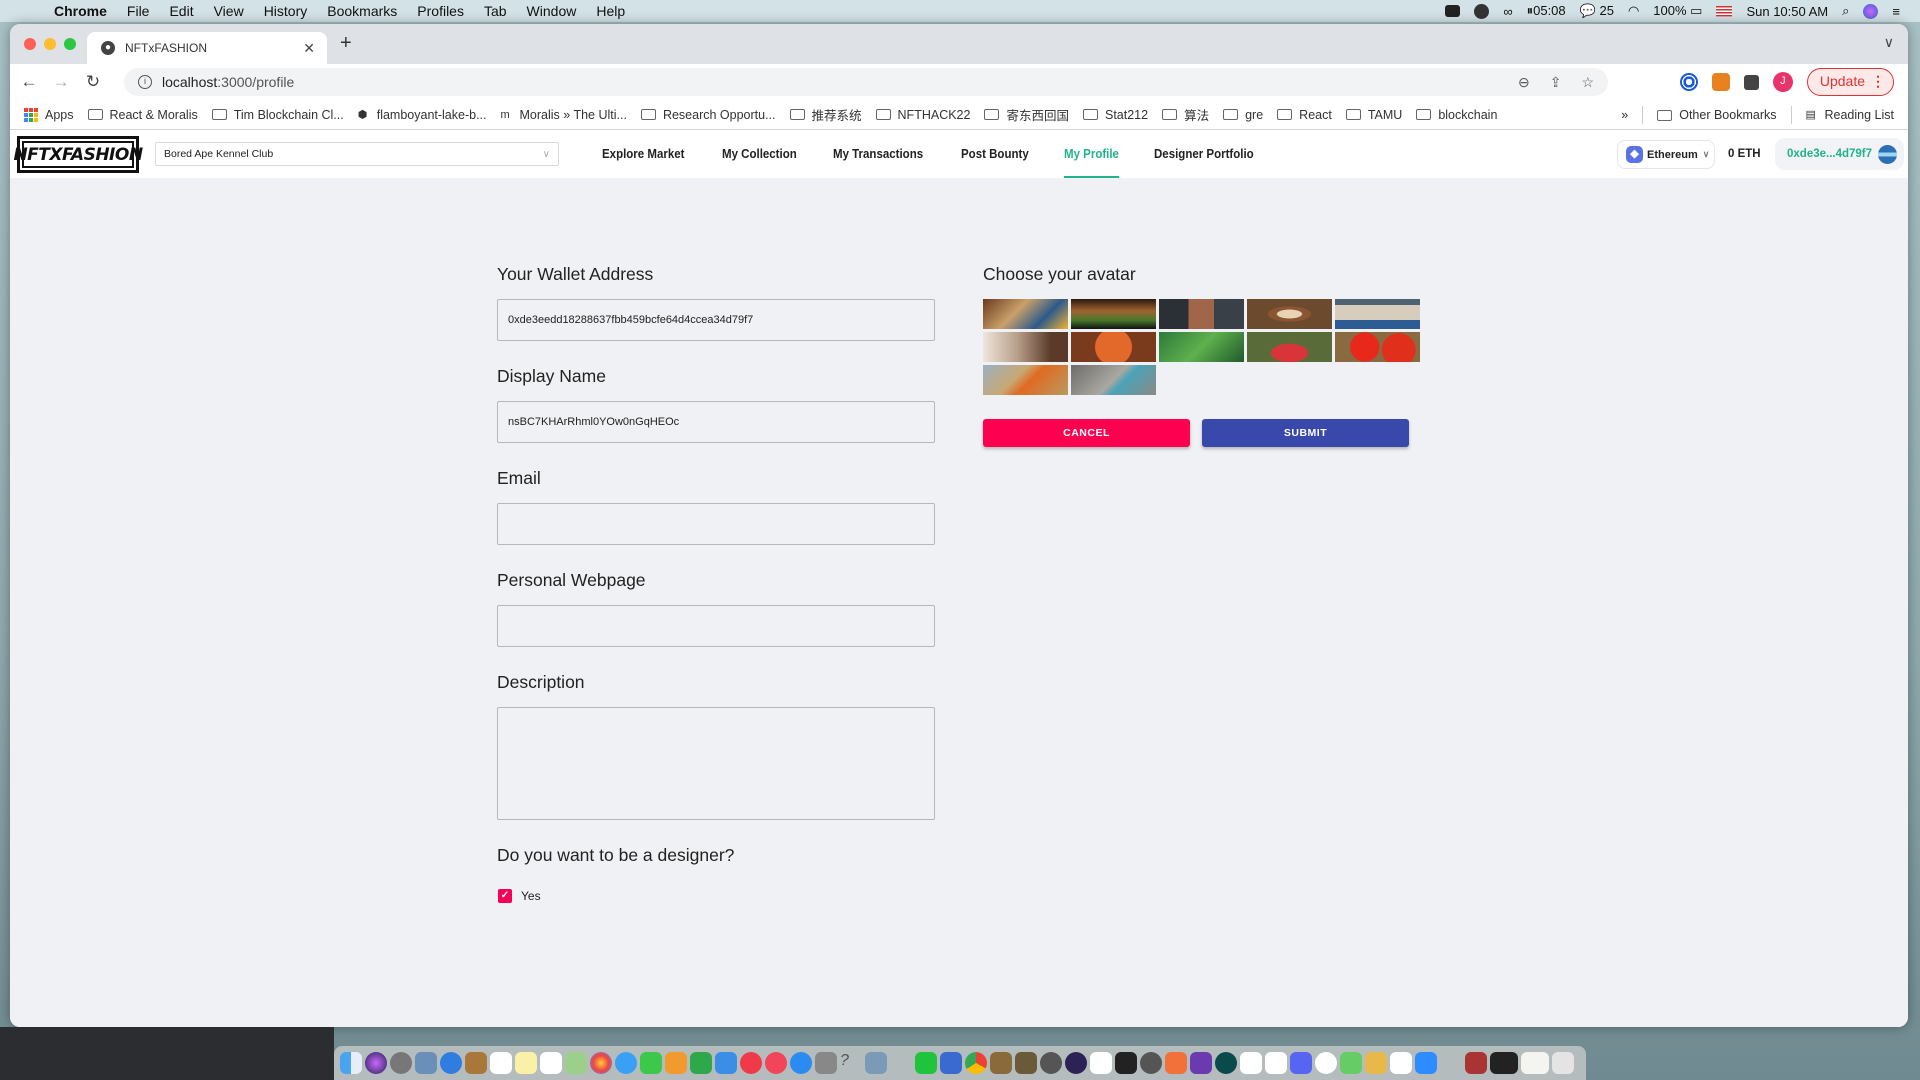  What do you see at coordinates (531, 896) in the screenshot?
I see `designer-checkbox-label: Yes` at bounding box center [531, 896].